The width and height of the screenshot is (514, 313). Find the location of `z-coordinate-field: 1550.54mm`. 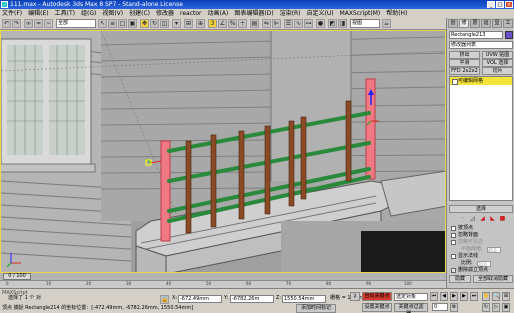

z-coordinate-field: 1550.54mm is located at coordinates (304, 299).